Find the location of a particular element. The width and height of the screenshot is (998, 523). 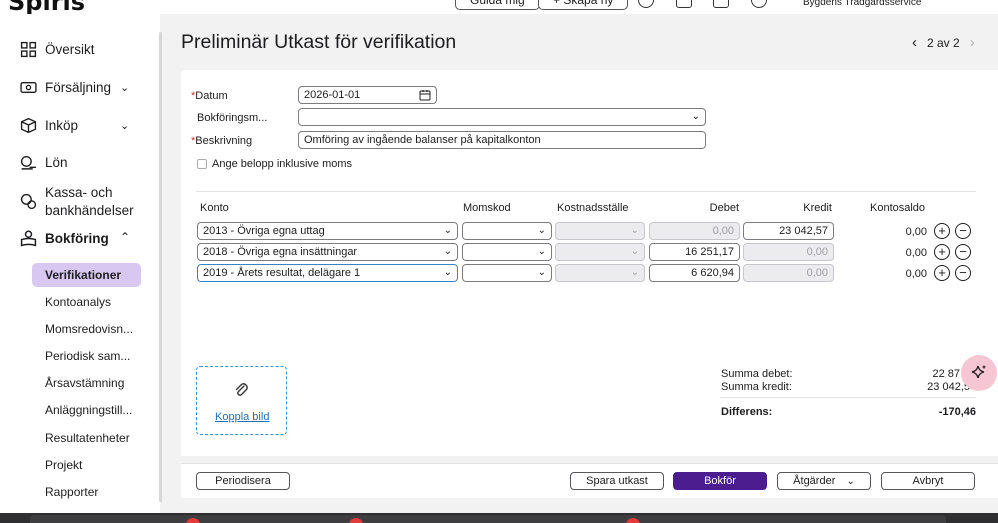

debet-input: 16 251,17 is located at coordinates (694, 252).